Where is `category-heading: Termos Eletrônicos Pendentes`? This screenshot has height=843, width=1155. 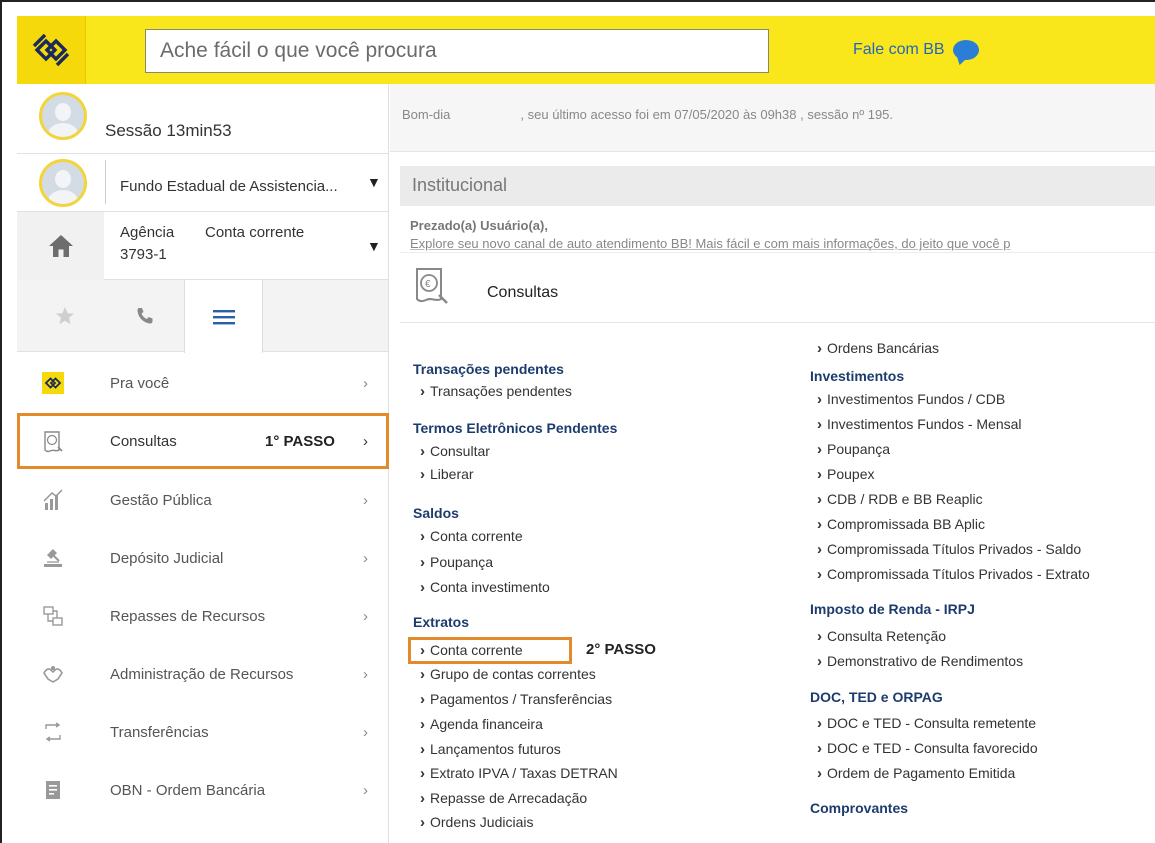 category-heading: Termos Eletrônicos Pendentes is located at coordinates (515, 428).